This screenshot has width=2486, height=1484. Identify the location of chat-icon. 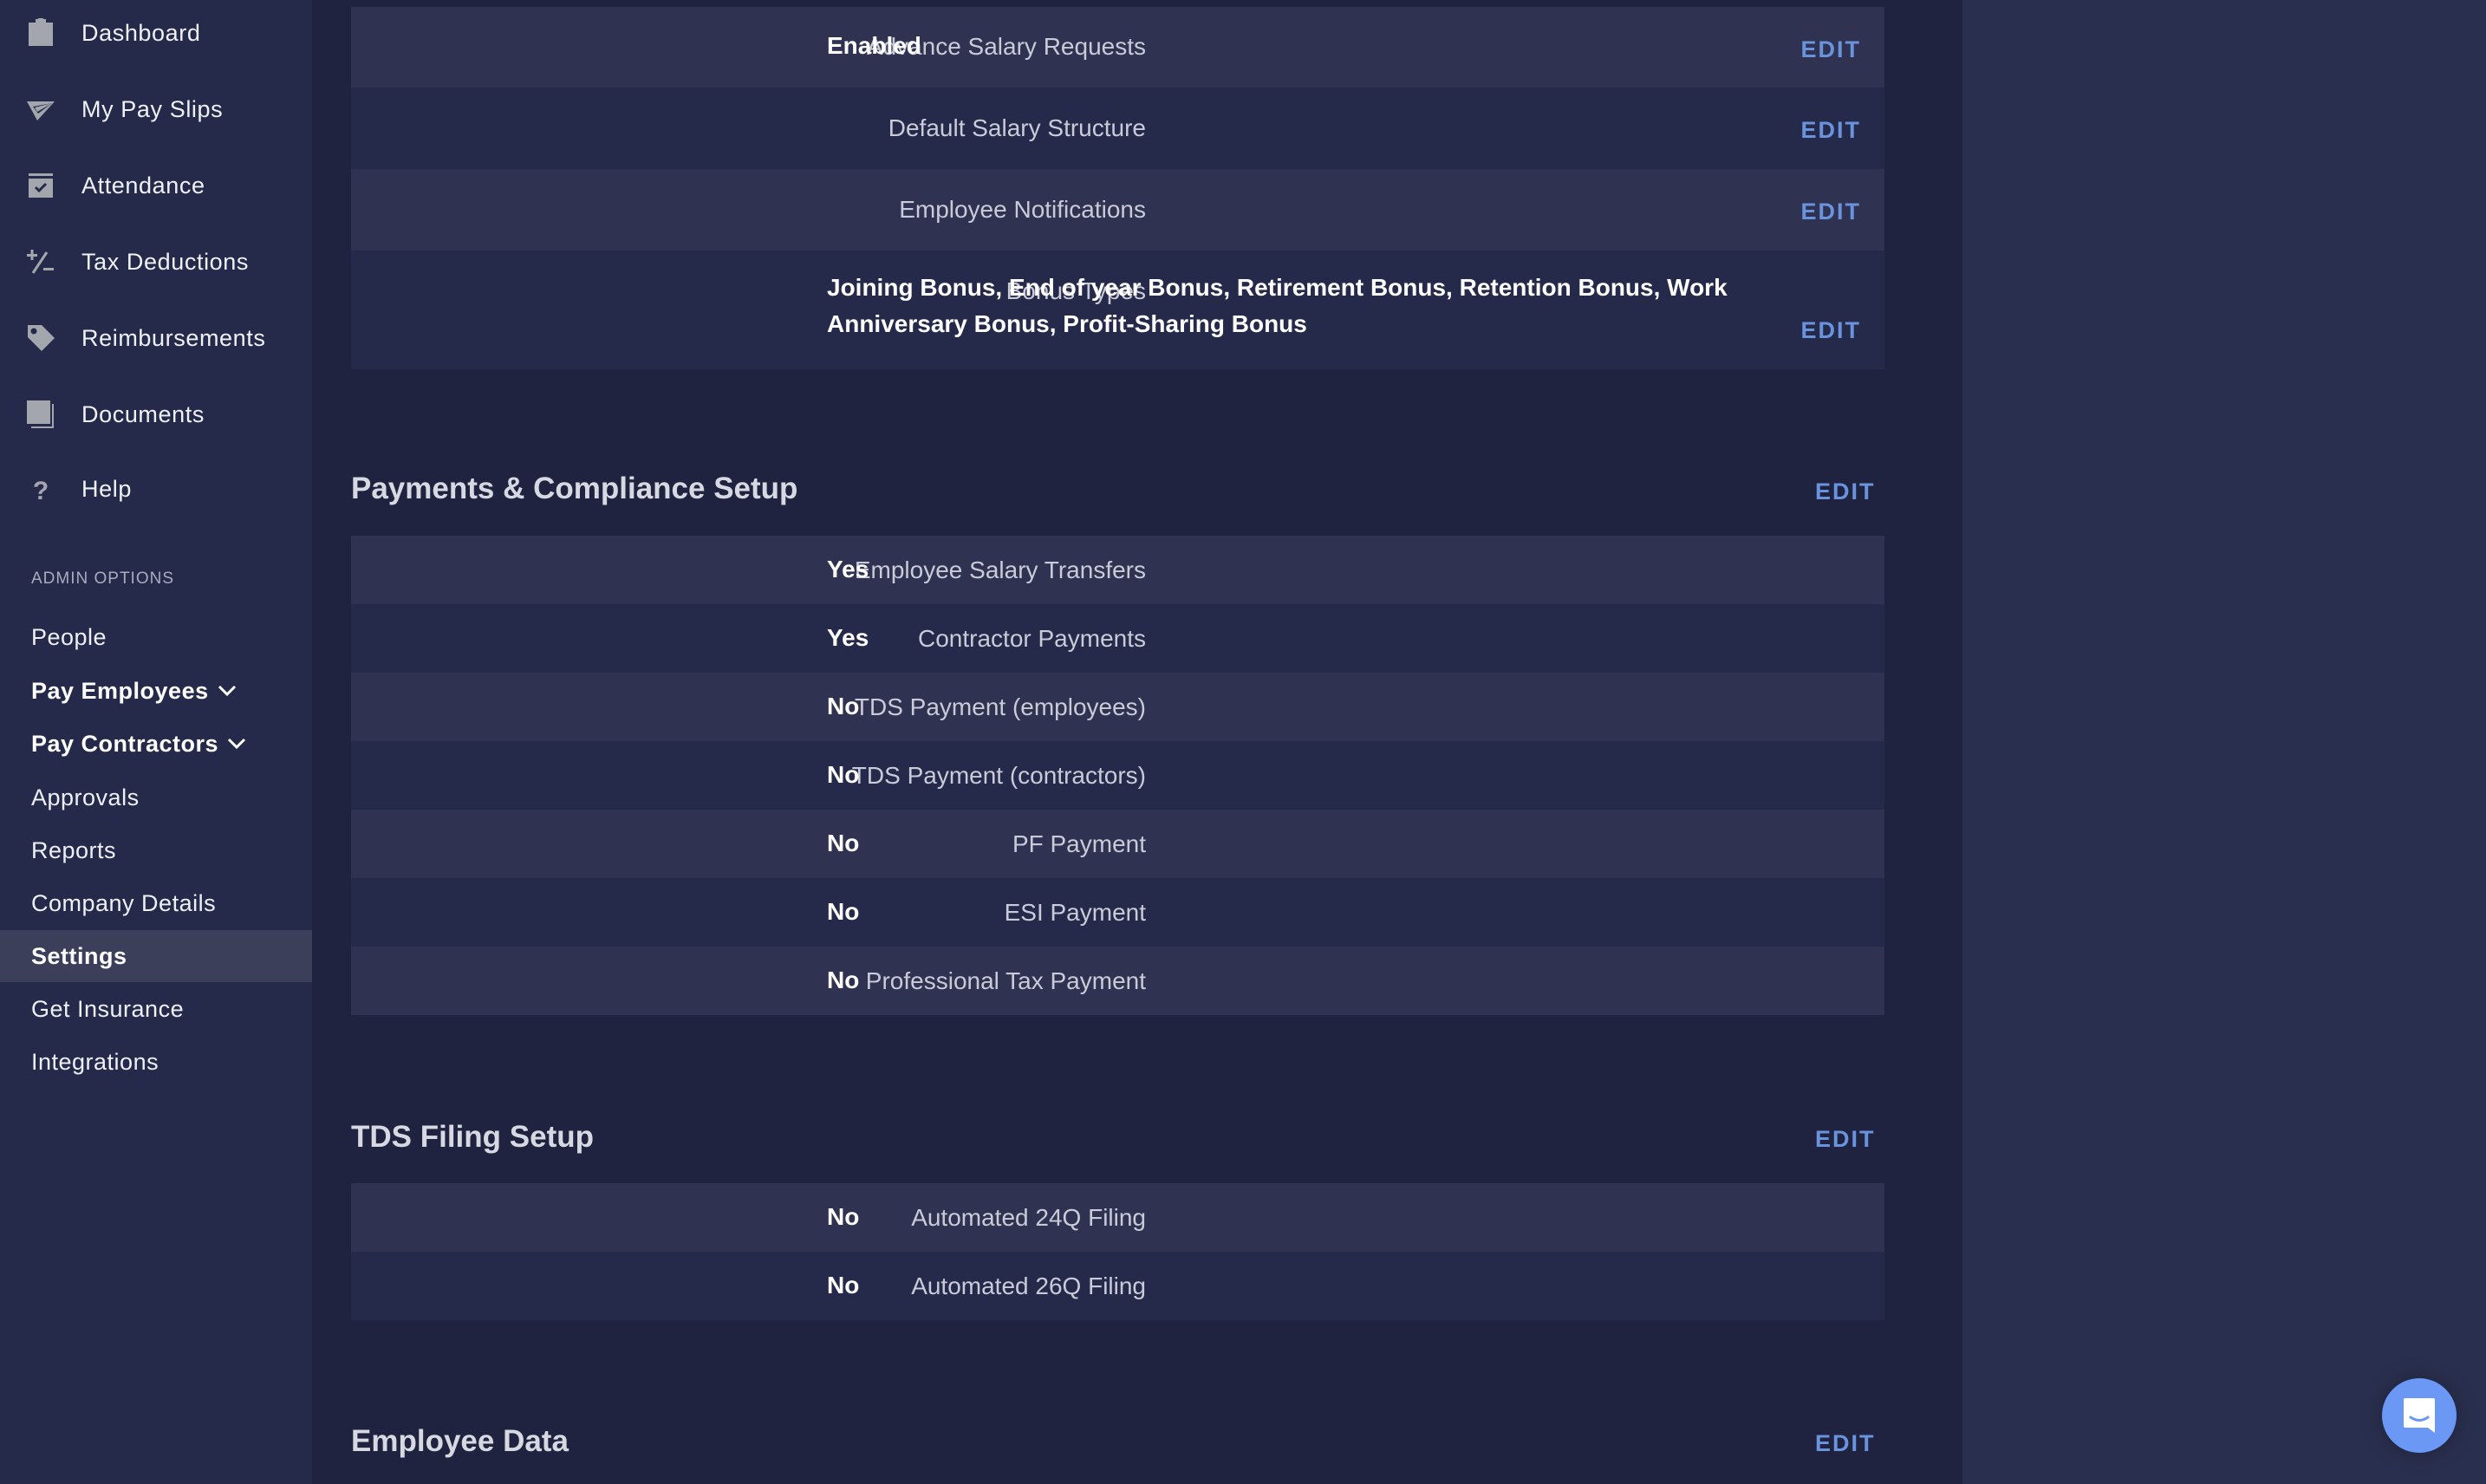
(2419, 1415).